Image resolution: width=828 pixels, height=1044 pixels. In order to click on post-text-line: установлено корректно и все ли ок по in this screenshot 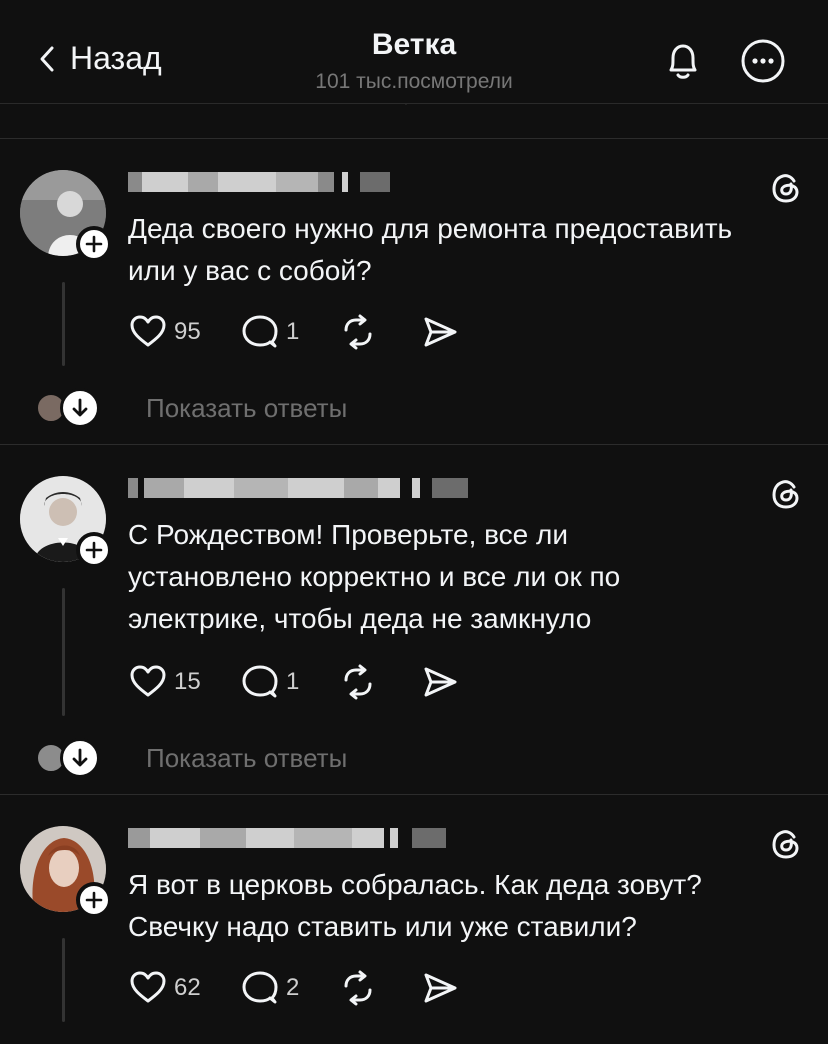, I will do `click(374, 576)`.